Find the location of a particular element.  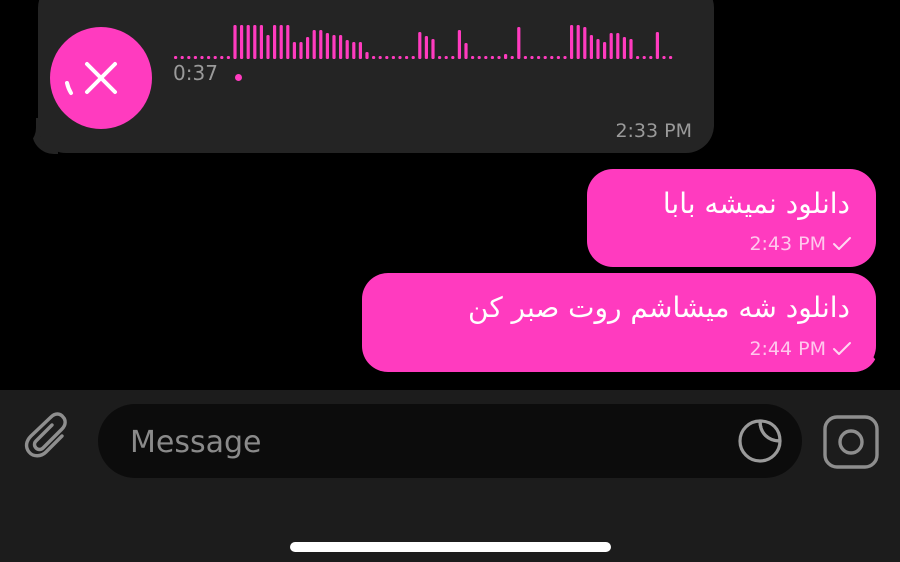

camera-icon is located at coordinates (851, 442).